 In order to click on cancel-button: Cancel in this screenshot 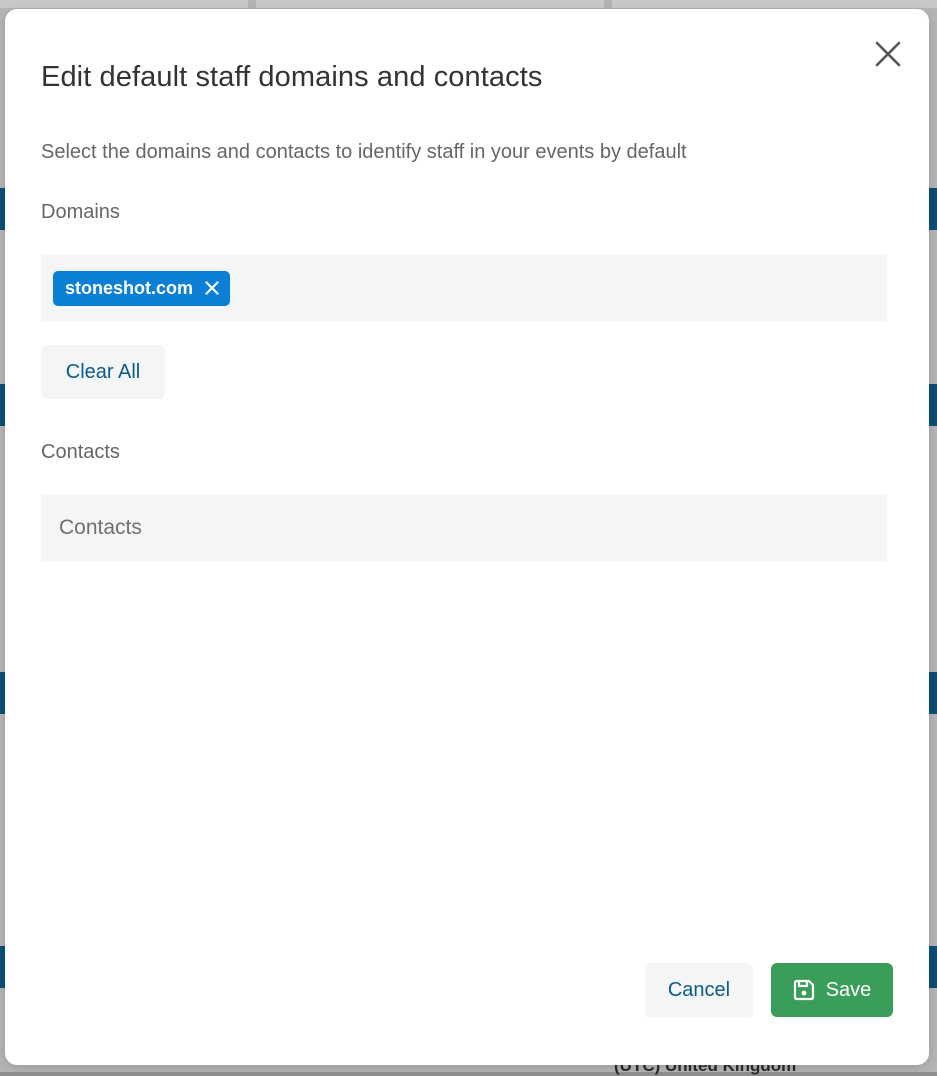, I will do `click(699, 990)`.